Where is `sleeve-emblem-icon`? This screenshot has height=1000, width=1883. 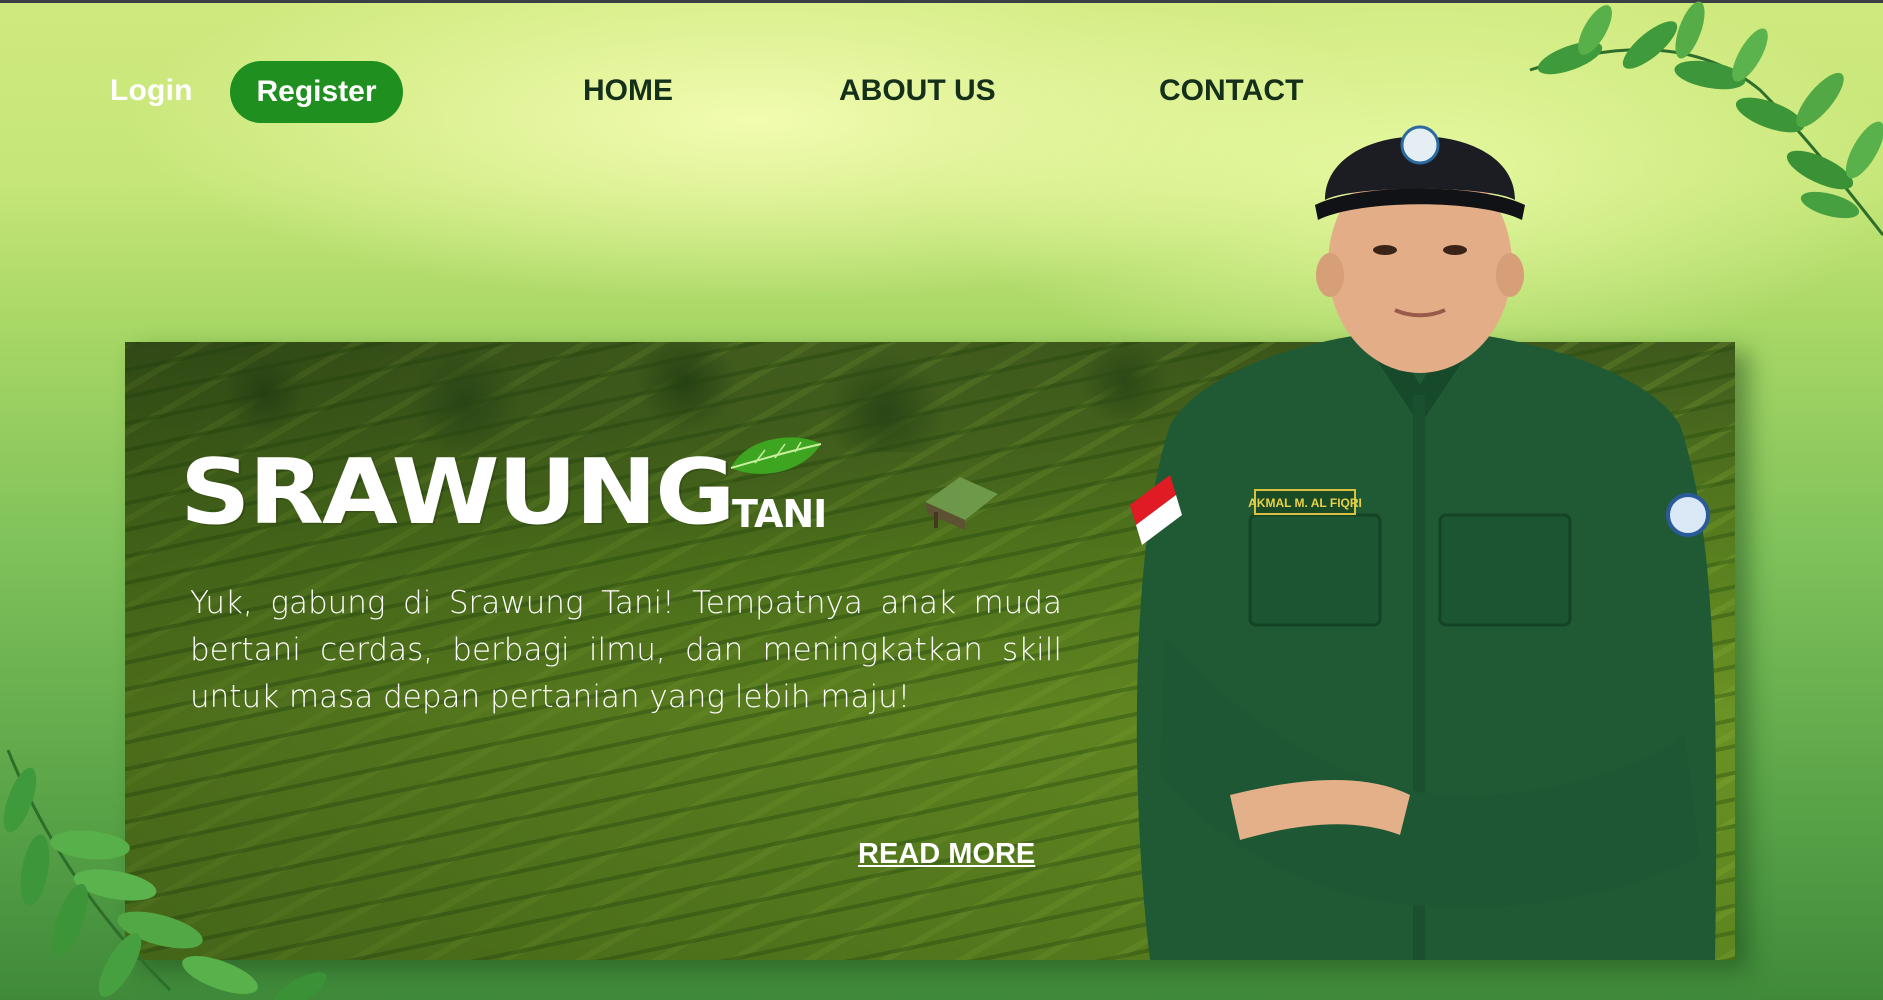
sleeve-emblem-icon is located at coordinates (1688, 515).